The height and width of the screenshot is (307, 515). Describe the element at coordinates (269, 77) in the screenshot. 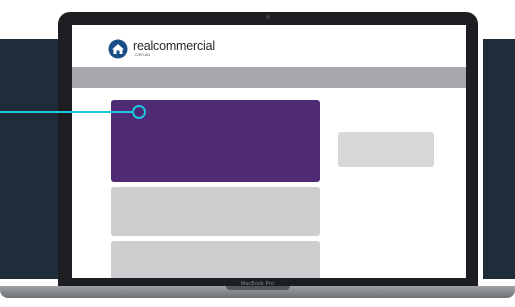

I see `navigation-bar` at that location.